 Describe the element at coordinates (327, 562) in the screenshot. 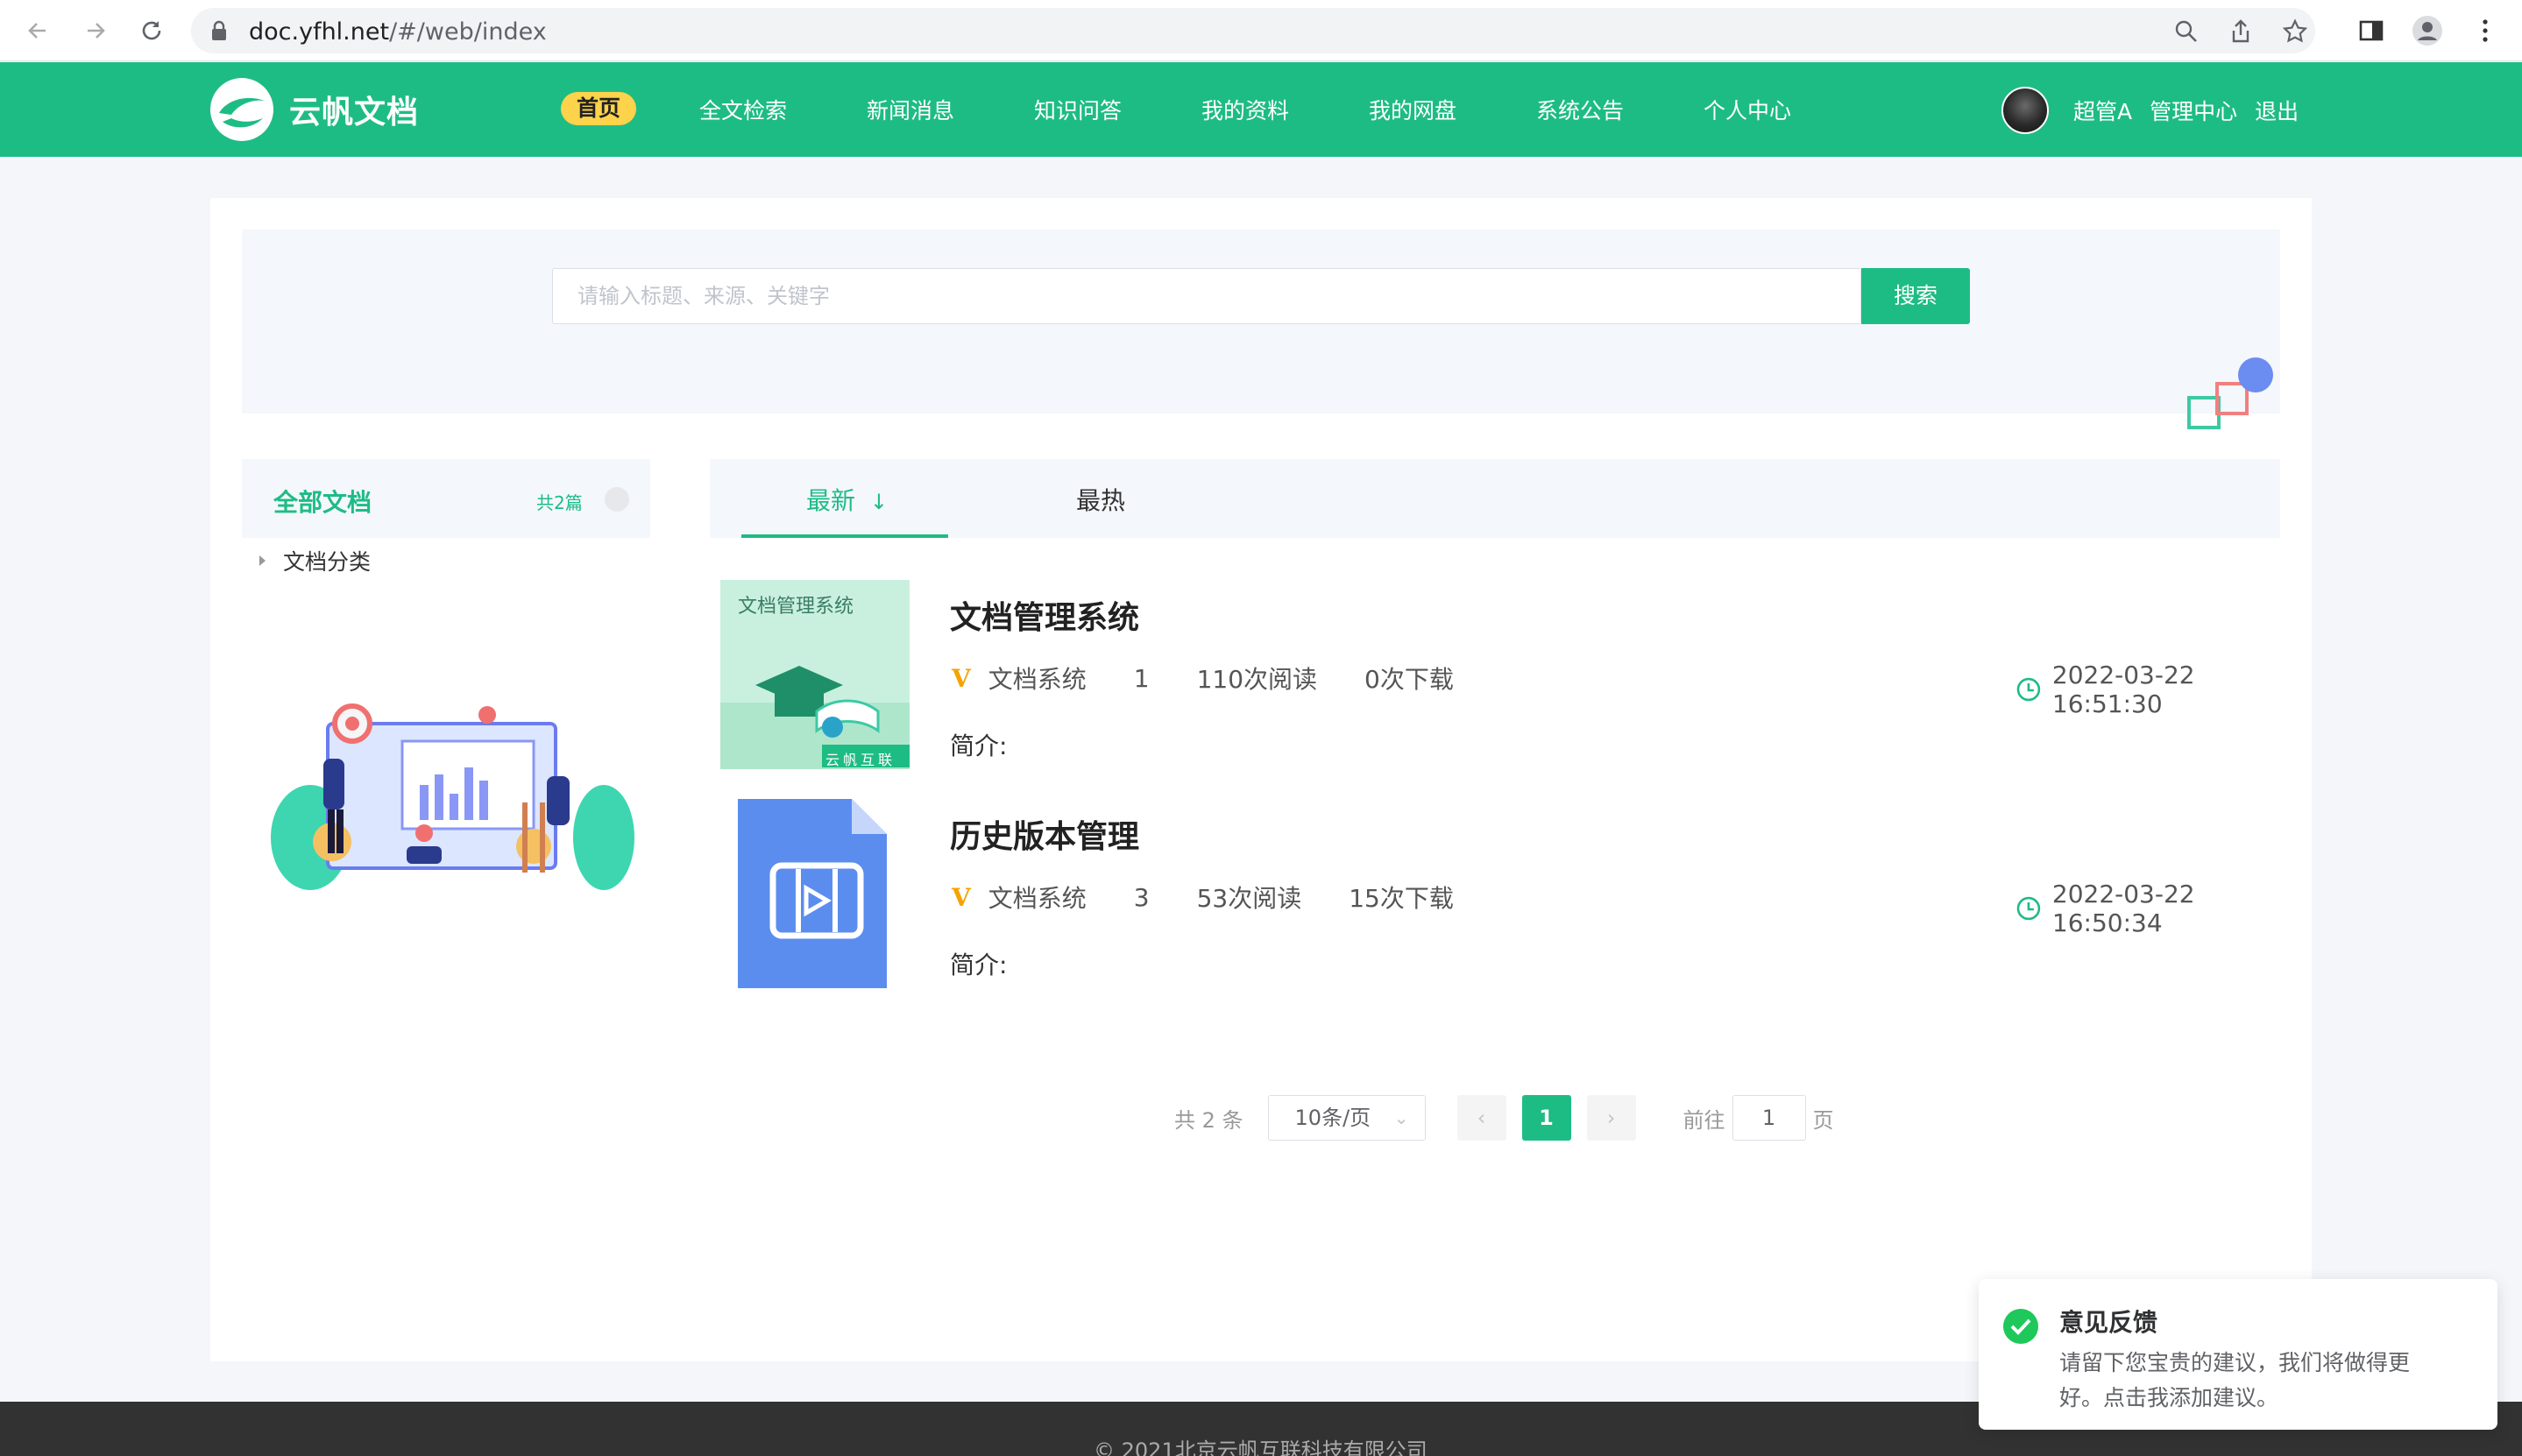

I see `category-node-label: 文档分类` at that location.